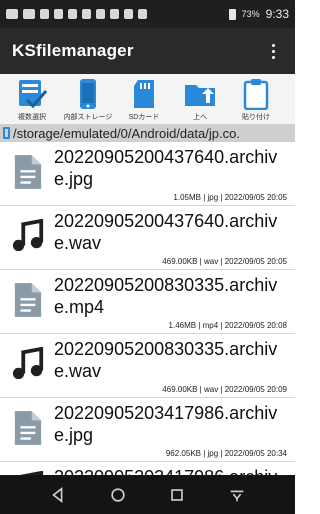 The height and width of the screenshot is (514, 320). Describe the element at coordinates (166, 168) in the screenshot. I see `file-name: 20220905200437640.archive.jpg` at that location.